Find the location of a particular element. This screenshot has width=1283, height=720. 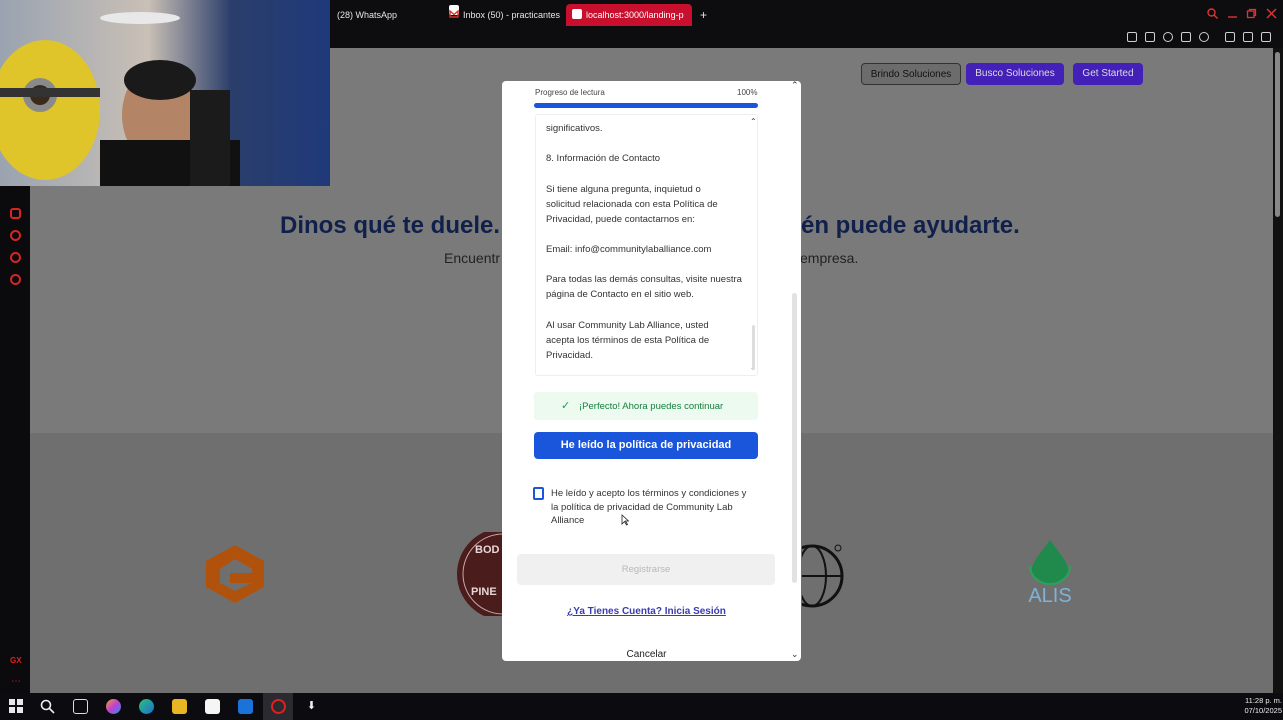

hero-subtitle-right: empresa. is located at coordinates (829, 258).